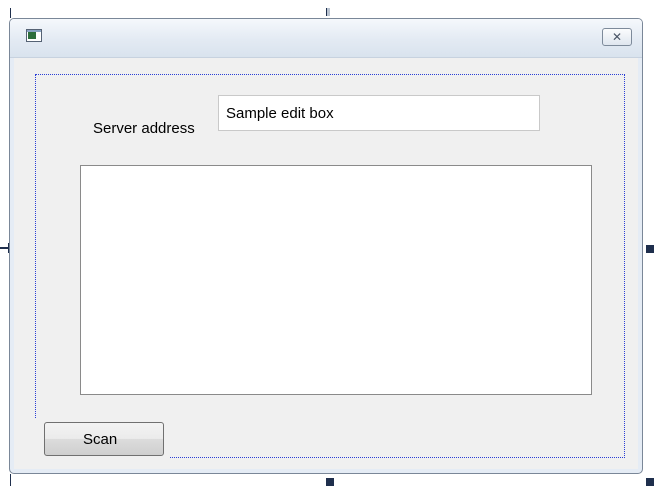 This screenshot has height=486, width=654. Describe the element at coordinates (379, 113) in the screenshot. I see `server-address-input` at that location.